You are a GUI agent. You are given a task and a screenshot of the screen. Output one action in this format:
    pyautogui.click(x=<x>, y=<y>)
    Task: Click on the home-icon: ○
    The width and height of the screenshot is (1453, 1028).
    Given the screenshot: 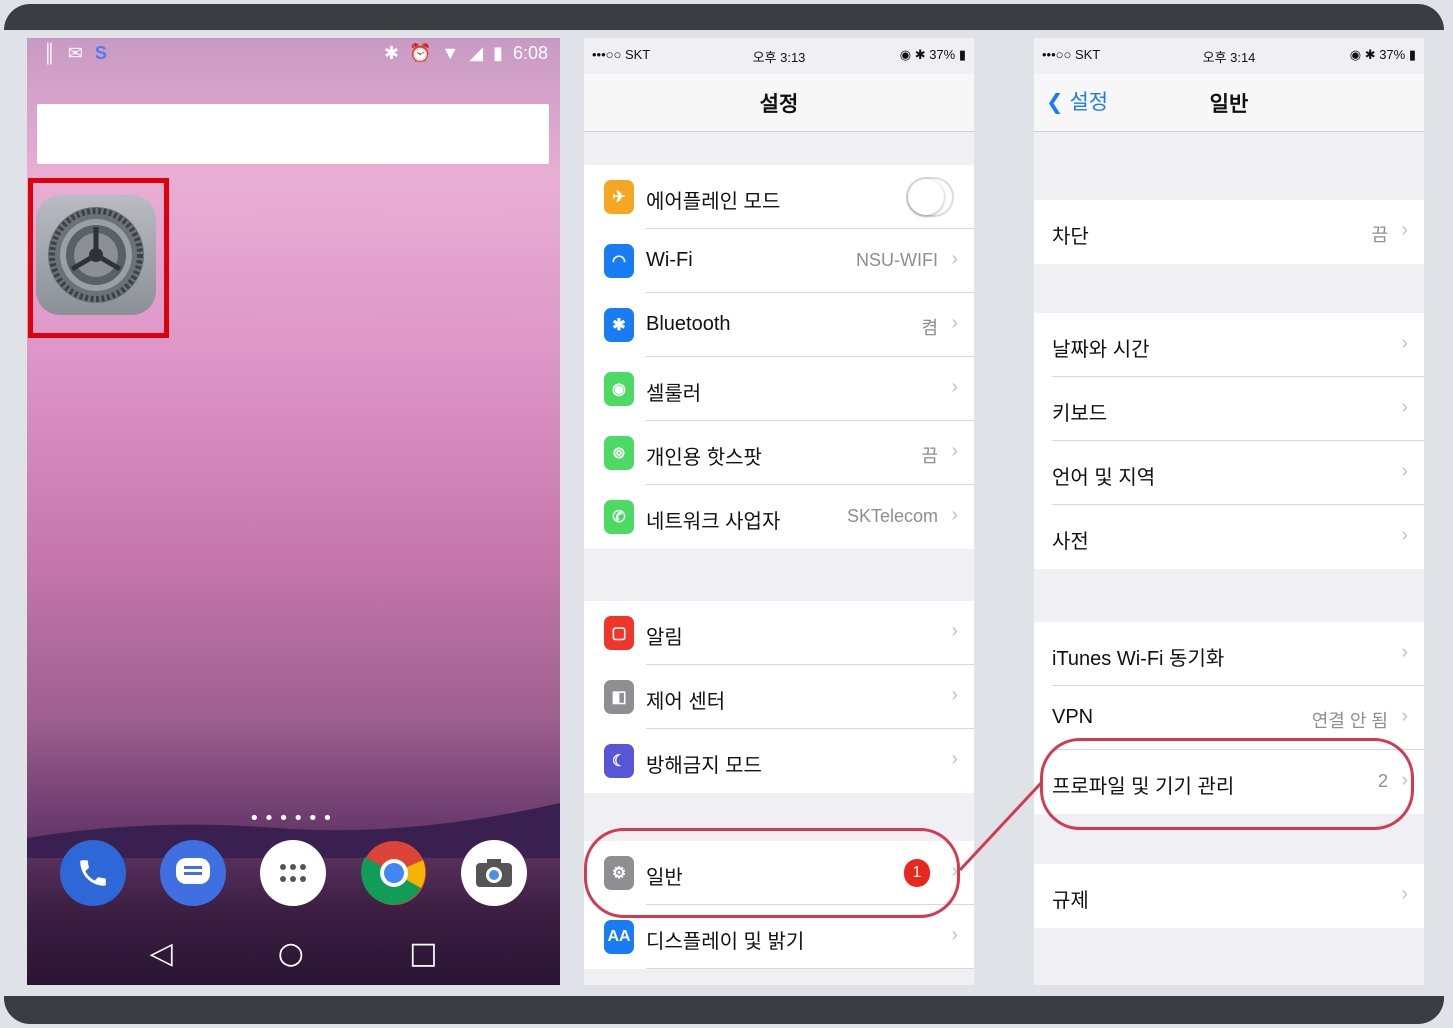 What is the action you would take?
    pyautogui.click(x=291, y=953)
    